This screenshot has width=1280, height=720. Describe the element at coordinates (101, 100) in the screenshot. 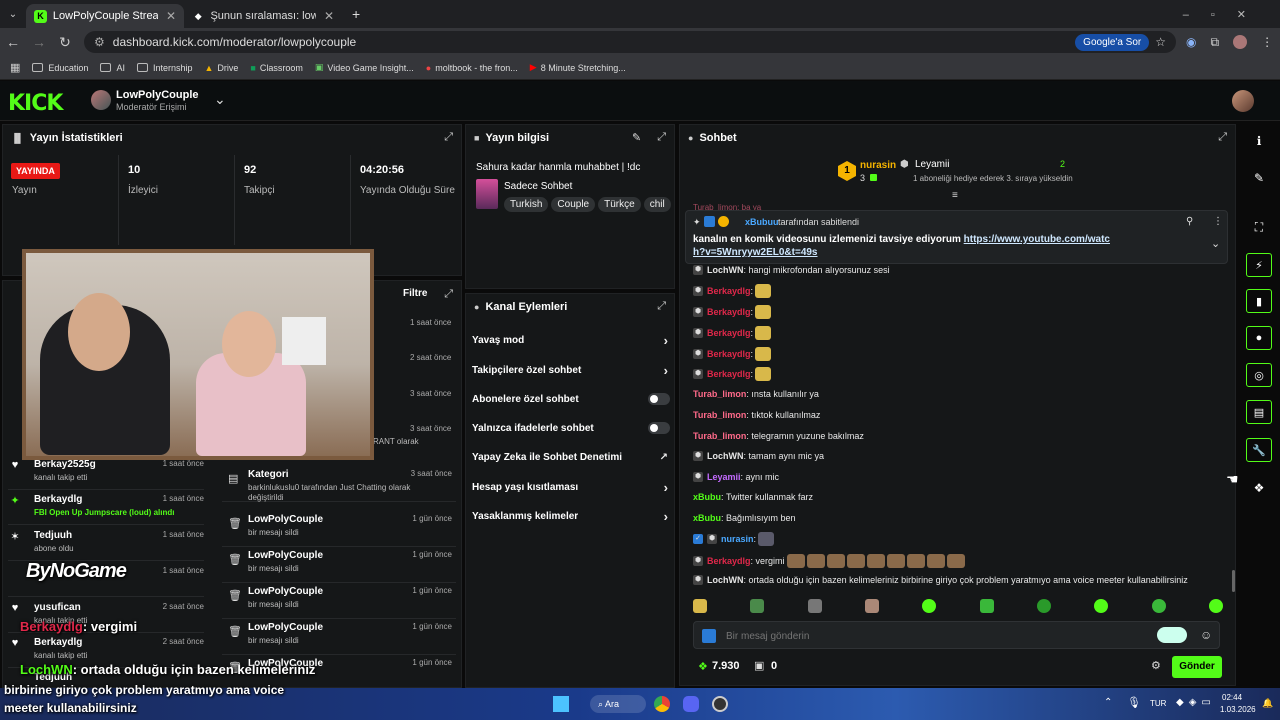

I see `channel-avatar` at that location.